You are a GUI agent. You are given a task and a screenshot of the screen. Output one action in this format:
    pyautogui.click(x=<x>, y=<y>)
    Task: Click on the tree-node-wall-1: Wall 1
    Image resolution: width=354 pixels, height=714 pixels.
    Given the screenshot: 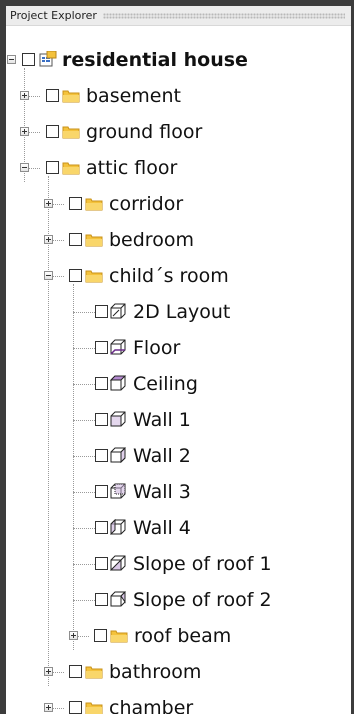 What is the action you would take?
    pyautogui.click(x=178, y=420)
    